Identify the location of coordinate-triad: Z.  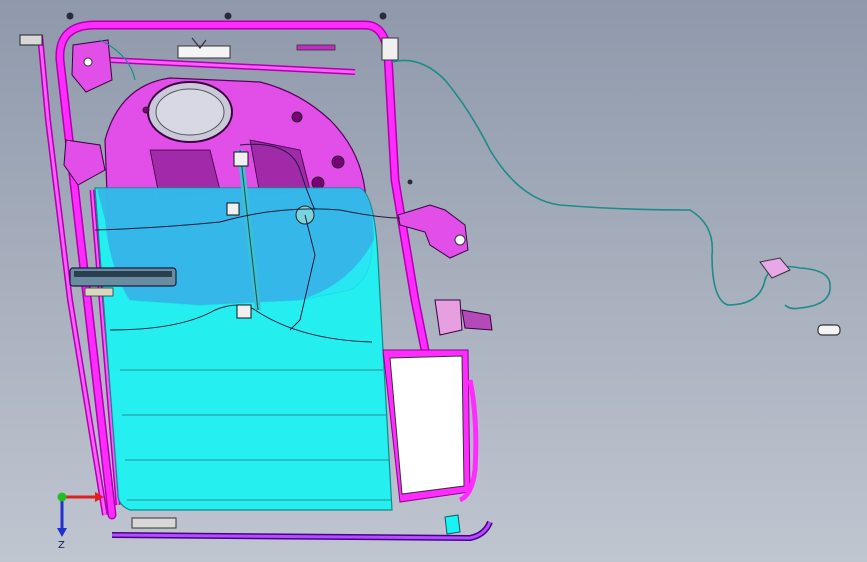
(80, 521).